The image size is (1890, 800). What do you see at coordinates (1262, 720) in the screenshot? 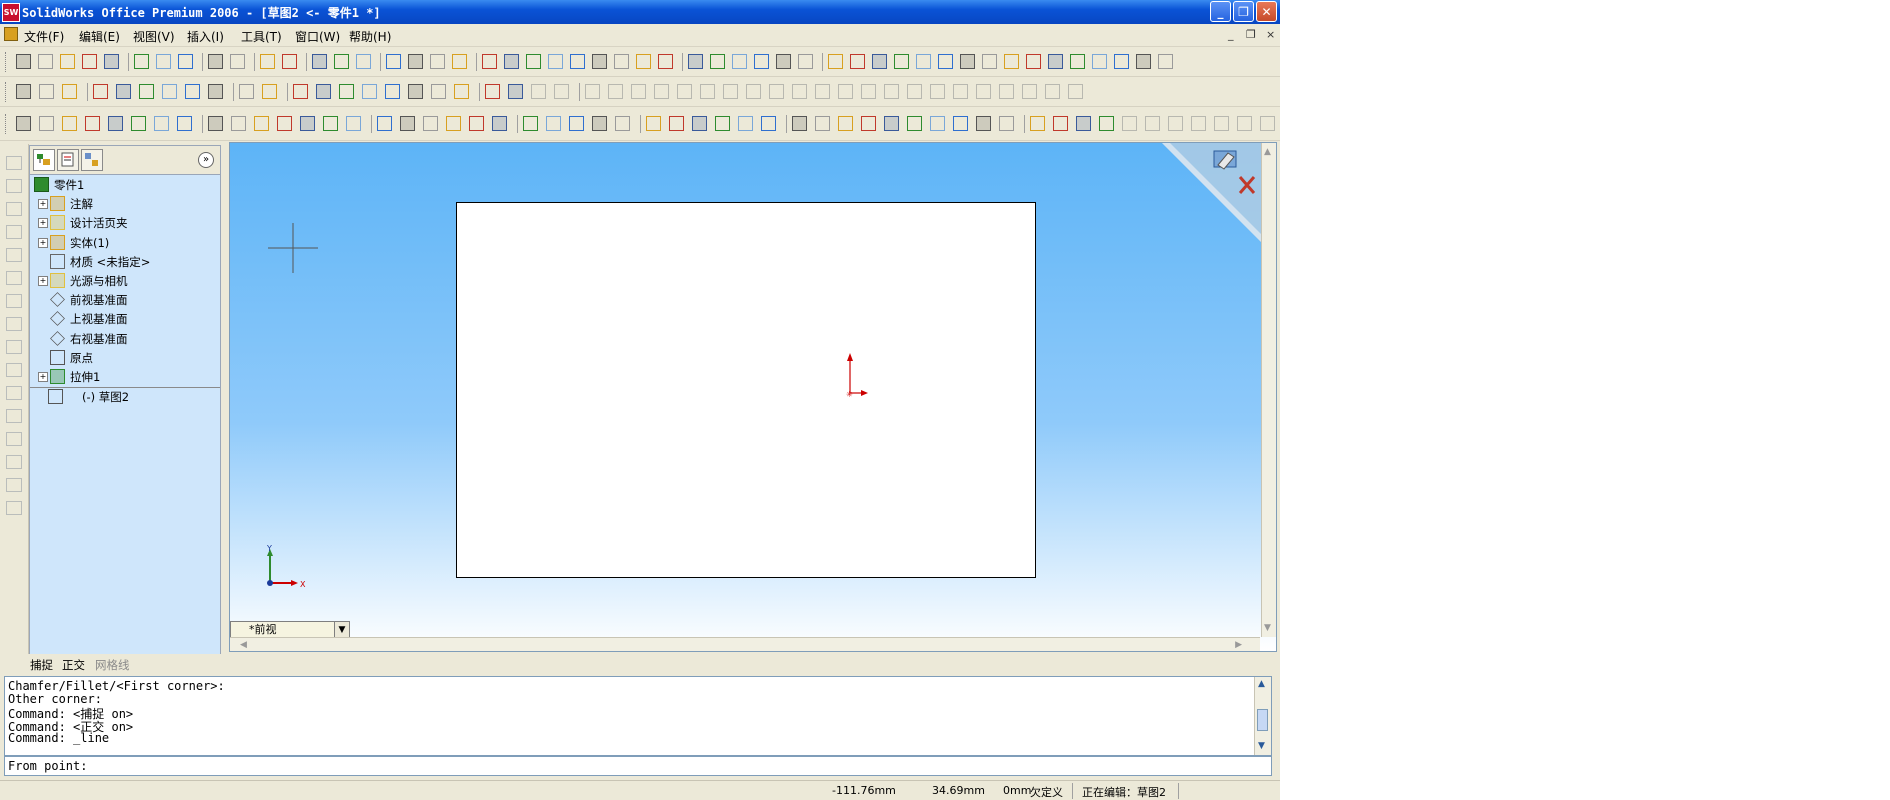
I see `scroll-thumb` at bounding box center [1262, 720].